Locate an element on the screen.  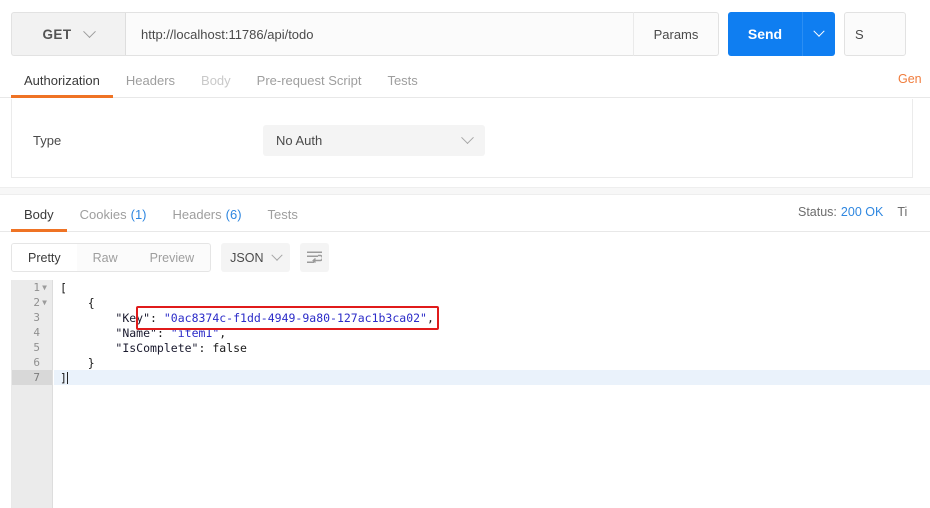
status-label: Status: is located at coordinates (817, 212).